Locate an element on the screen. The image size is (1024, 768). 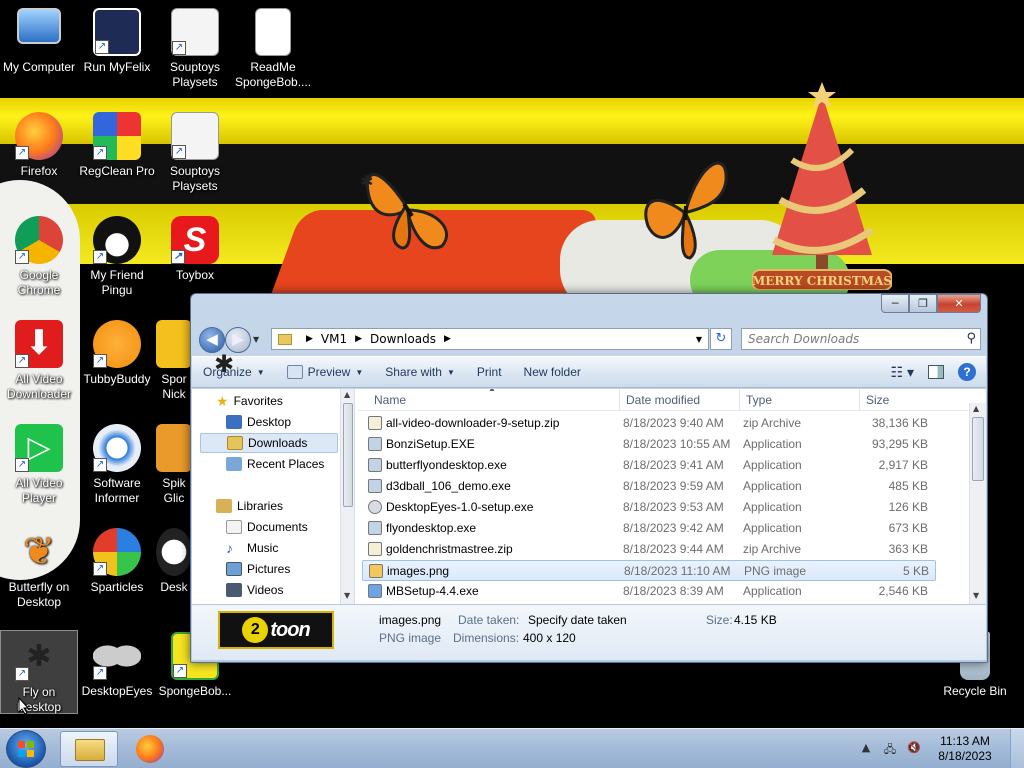
minimize-button: ─ is located at coordinates (895, 303).